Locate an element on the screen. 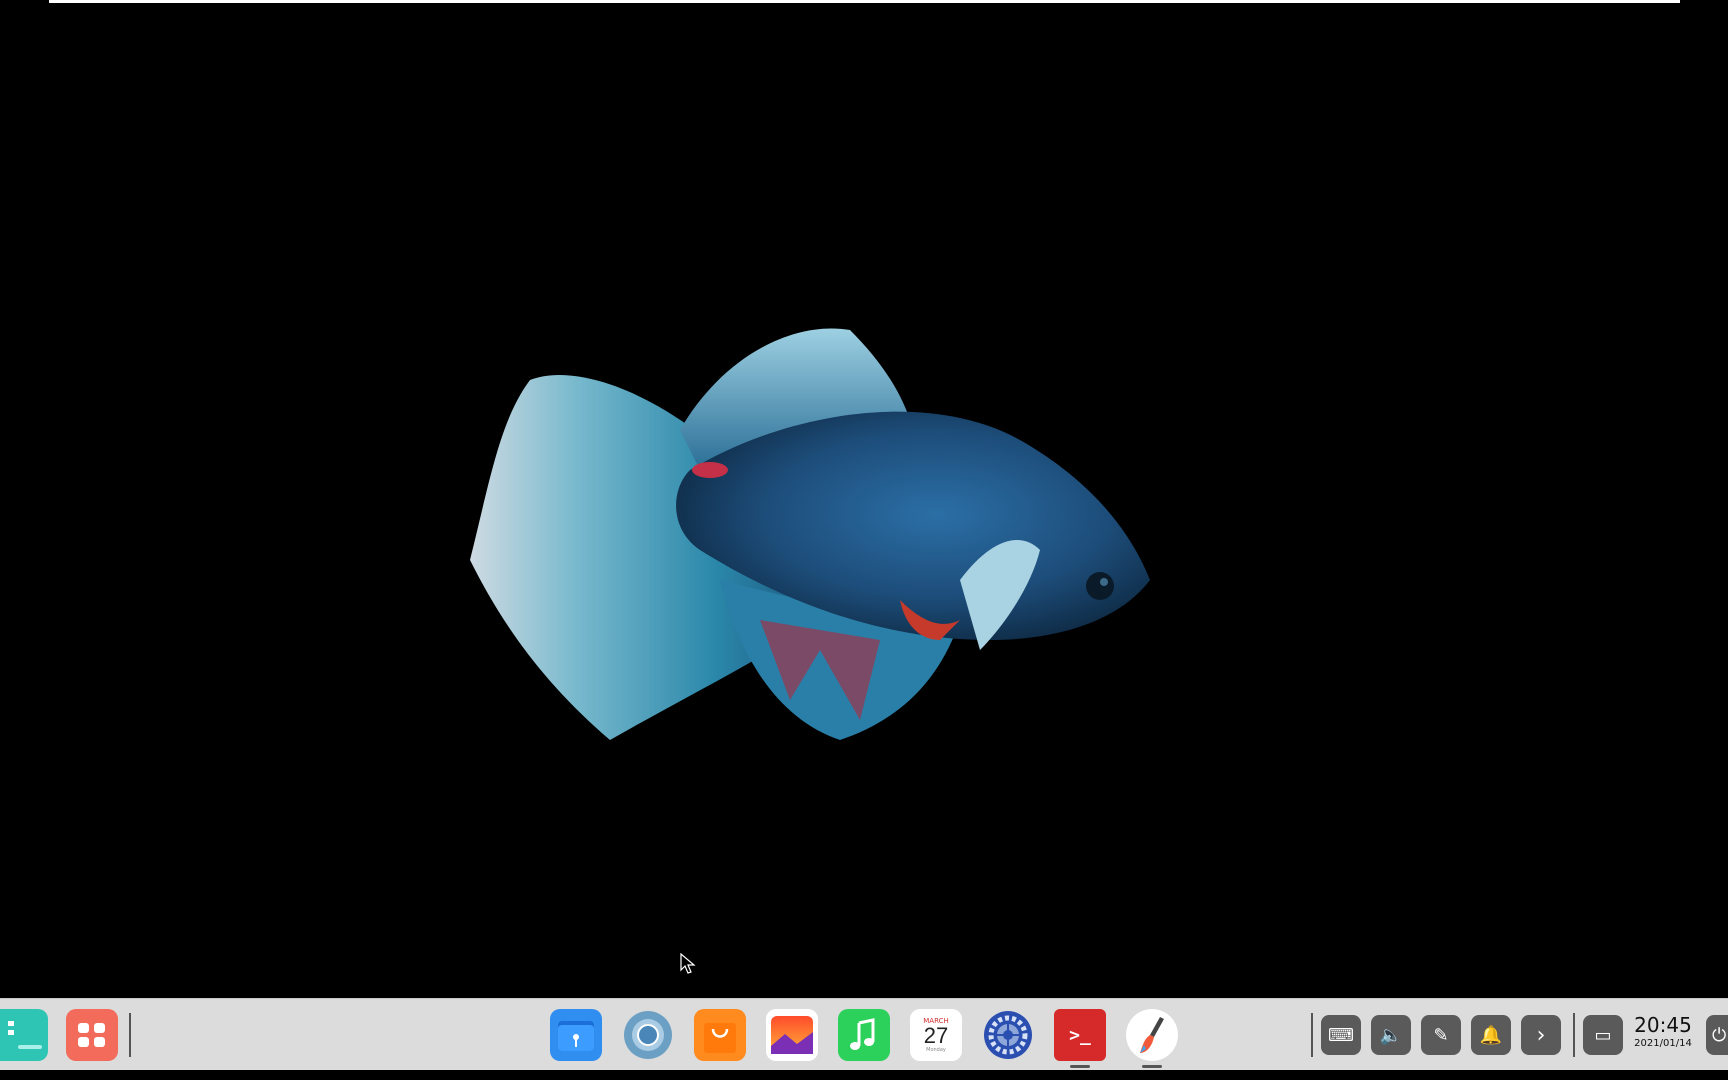 The width and height of the screenshot is (1728, 1080). mouse-cursor-icon is located at coordinates (688, 963).